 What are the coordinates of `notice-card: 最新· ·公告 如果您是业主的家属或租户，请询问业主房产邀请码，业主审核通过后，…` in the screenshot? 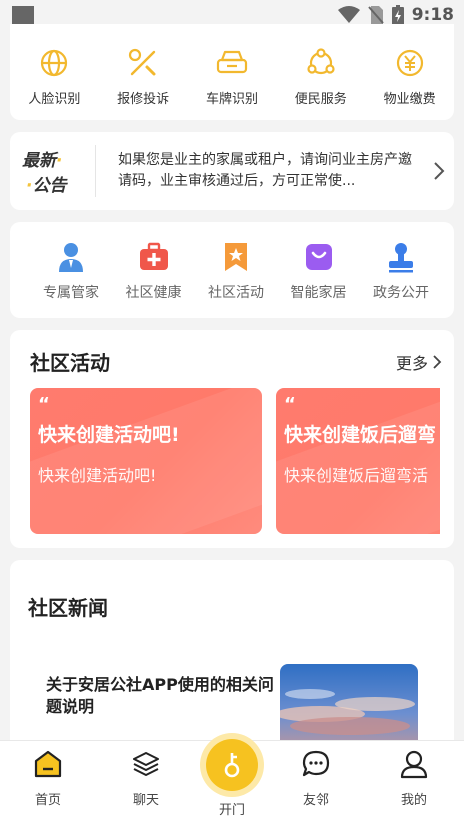 It's located at (232, 171).